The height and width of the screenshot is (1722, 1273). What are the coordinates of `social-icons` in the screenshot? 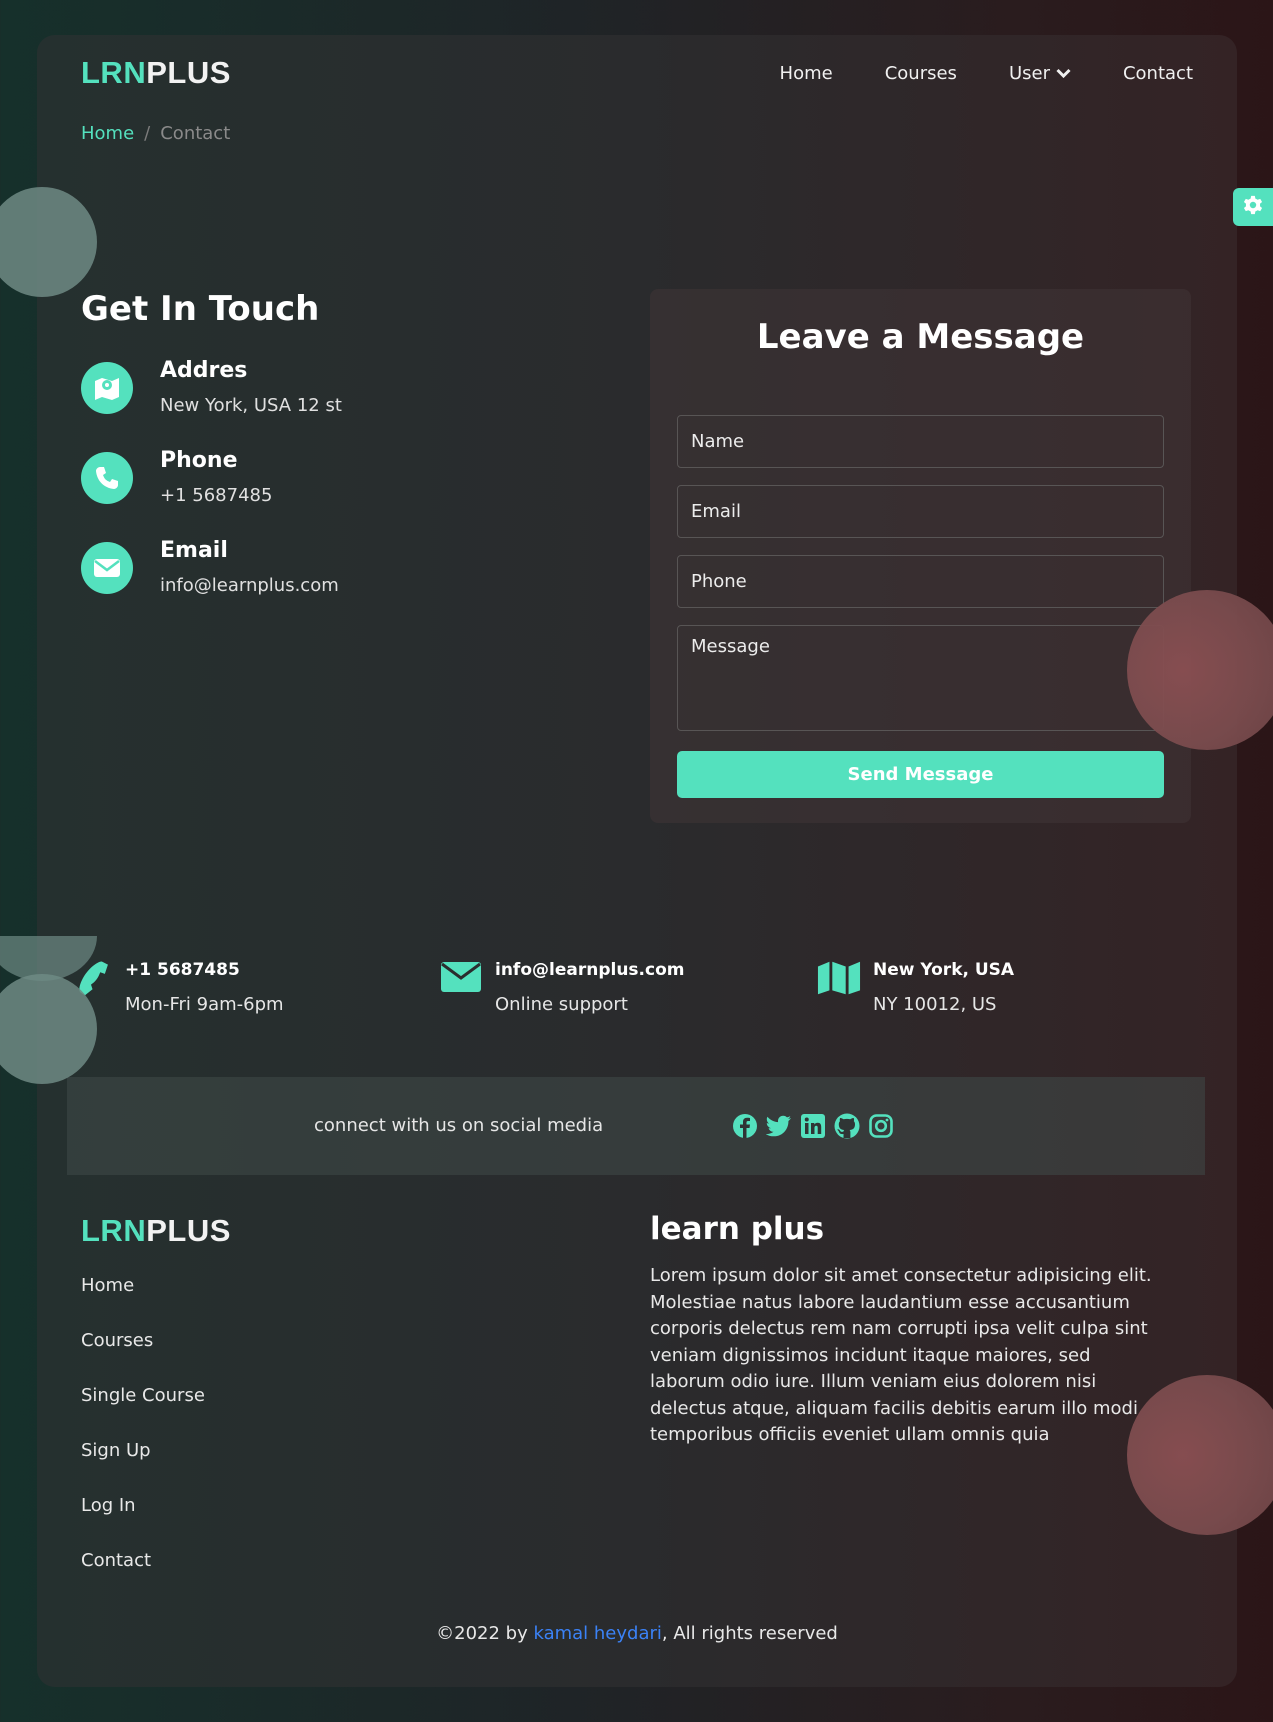 It's located at (812, 1125).